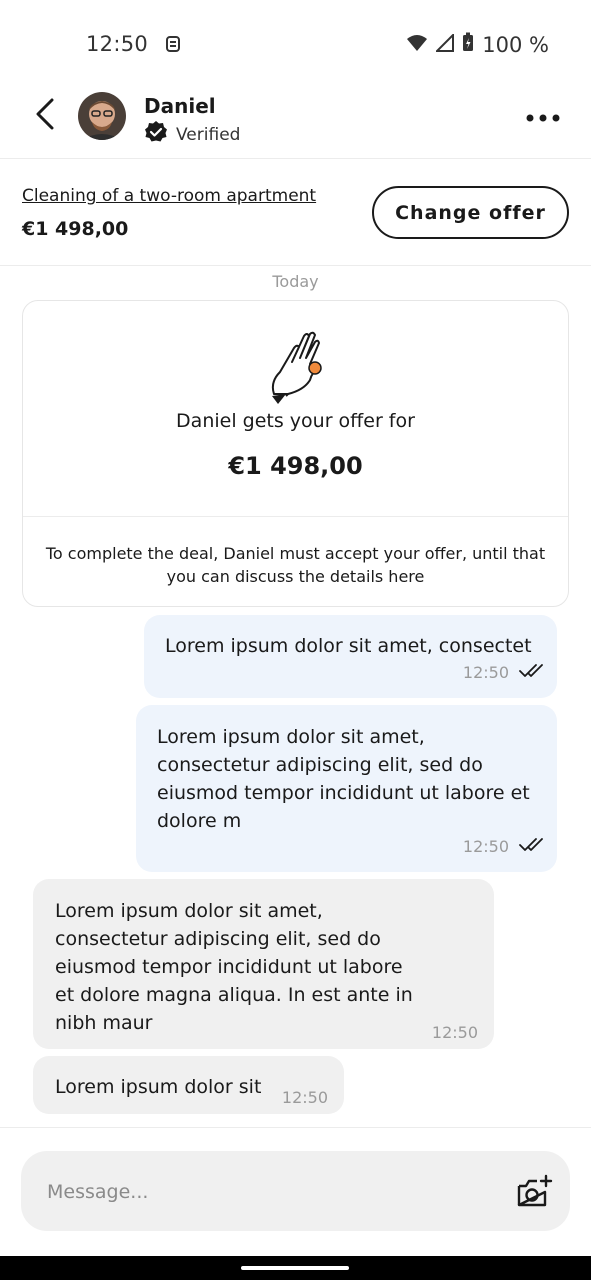 The width and height of the screenshot is (591, 1280). Describe the element at coordinates (102, 116) in the screenshot. I see `avatar` at that location.